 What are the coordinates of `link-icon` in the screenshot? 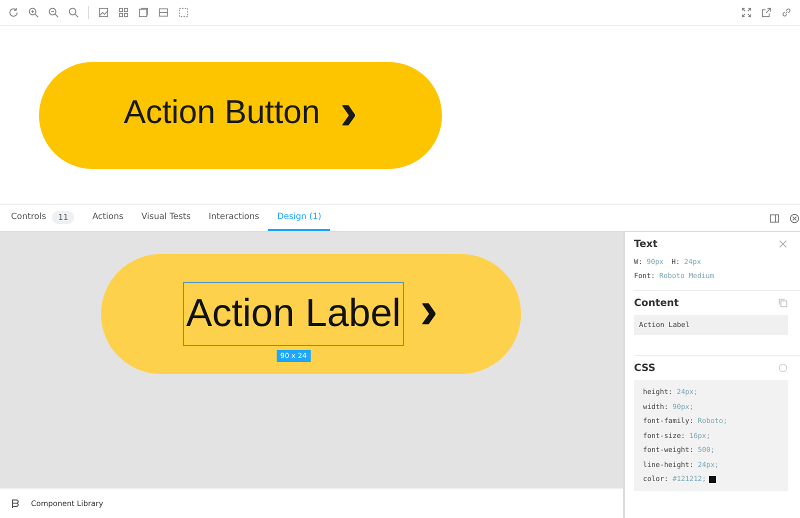 It's located at (786, 12).